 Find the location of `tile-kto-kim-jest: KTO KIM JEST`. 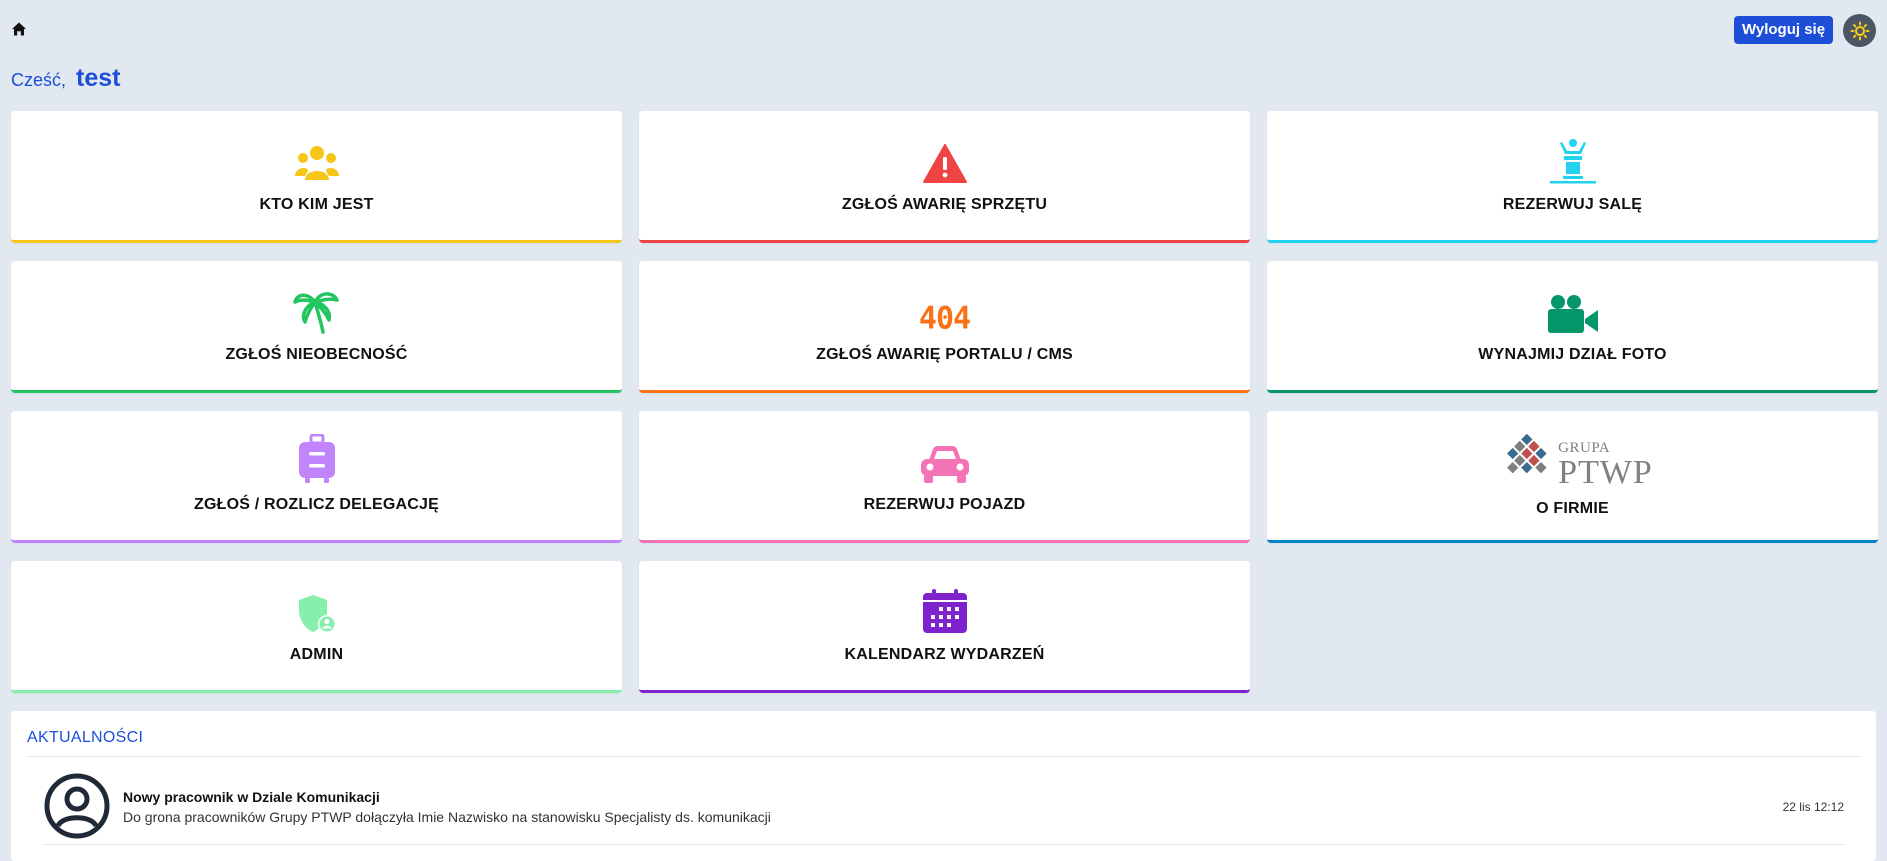

tile-kto-kim-jest: KTO KIM JEST is located at coordinates (316, 177).